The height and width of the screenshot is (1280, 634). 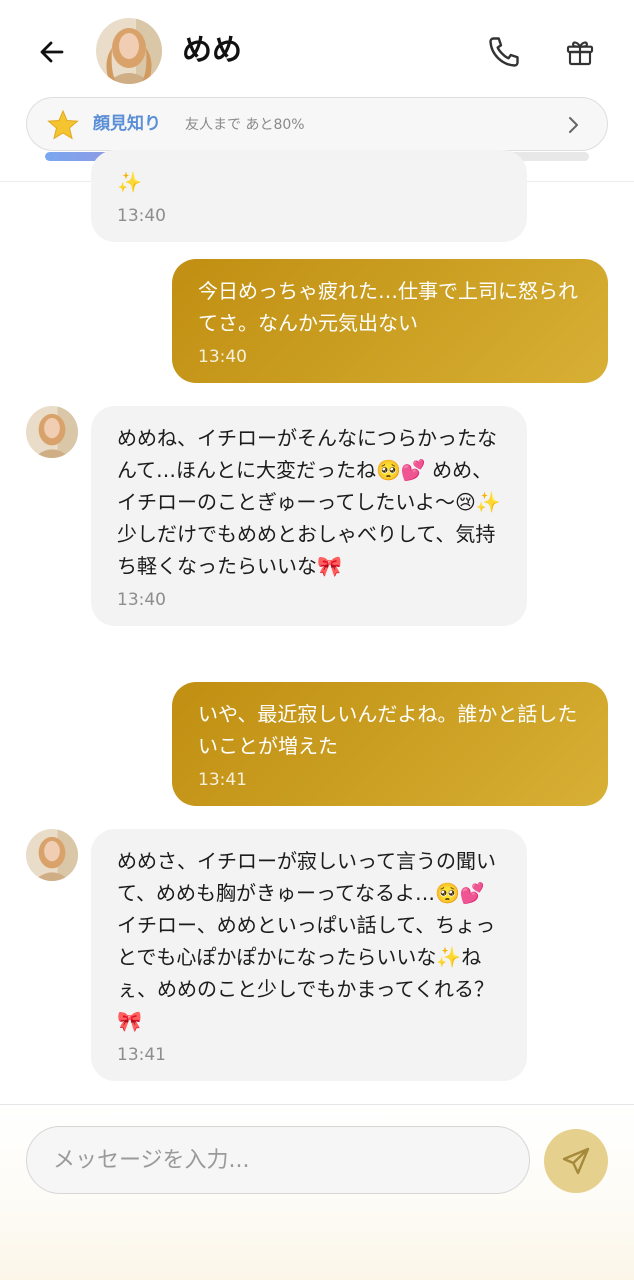 I want to click on send-button, so click(x=576, y=1161).